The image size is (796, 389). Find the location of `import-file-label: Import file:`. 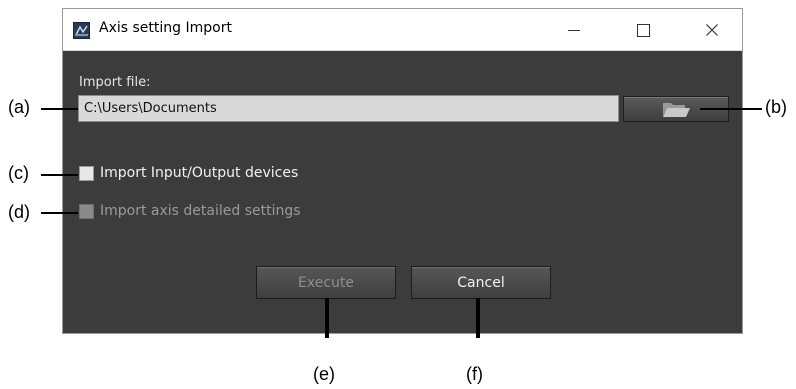

import-file-label: Import file: is located at coordinates (115, 82).